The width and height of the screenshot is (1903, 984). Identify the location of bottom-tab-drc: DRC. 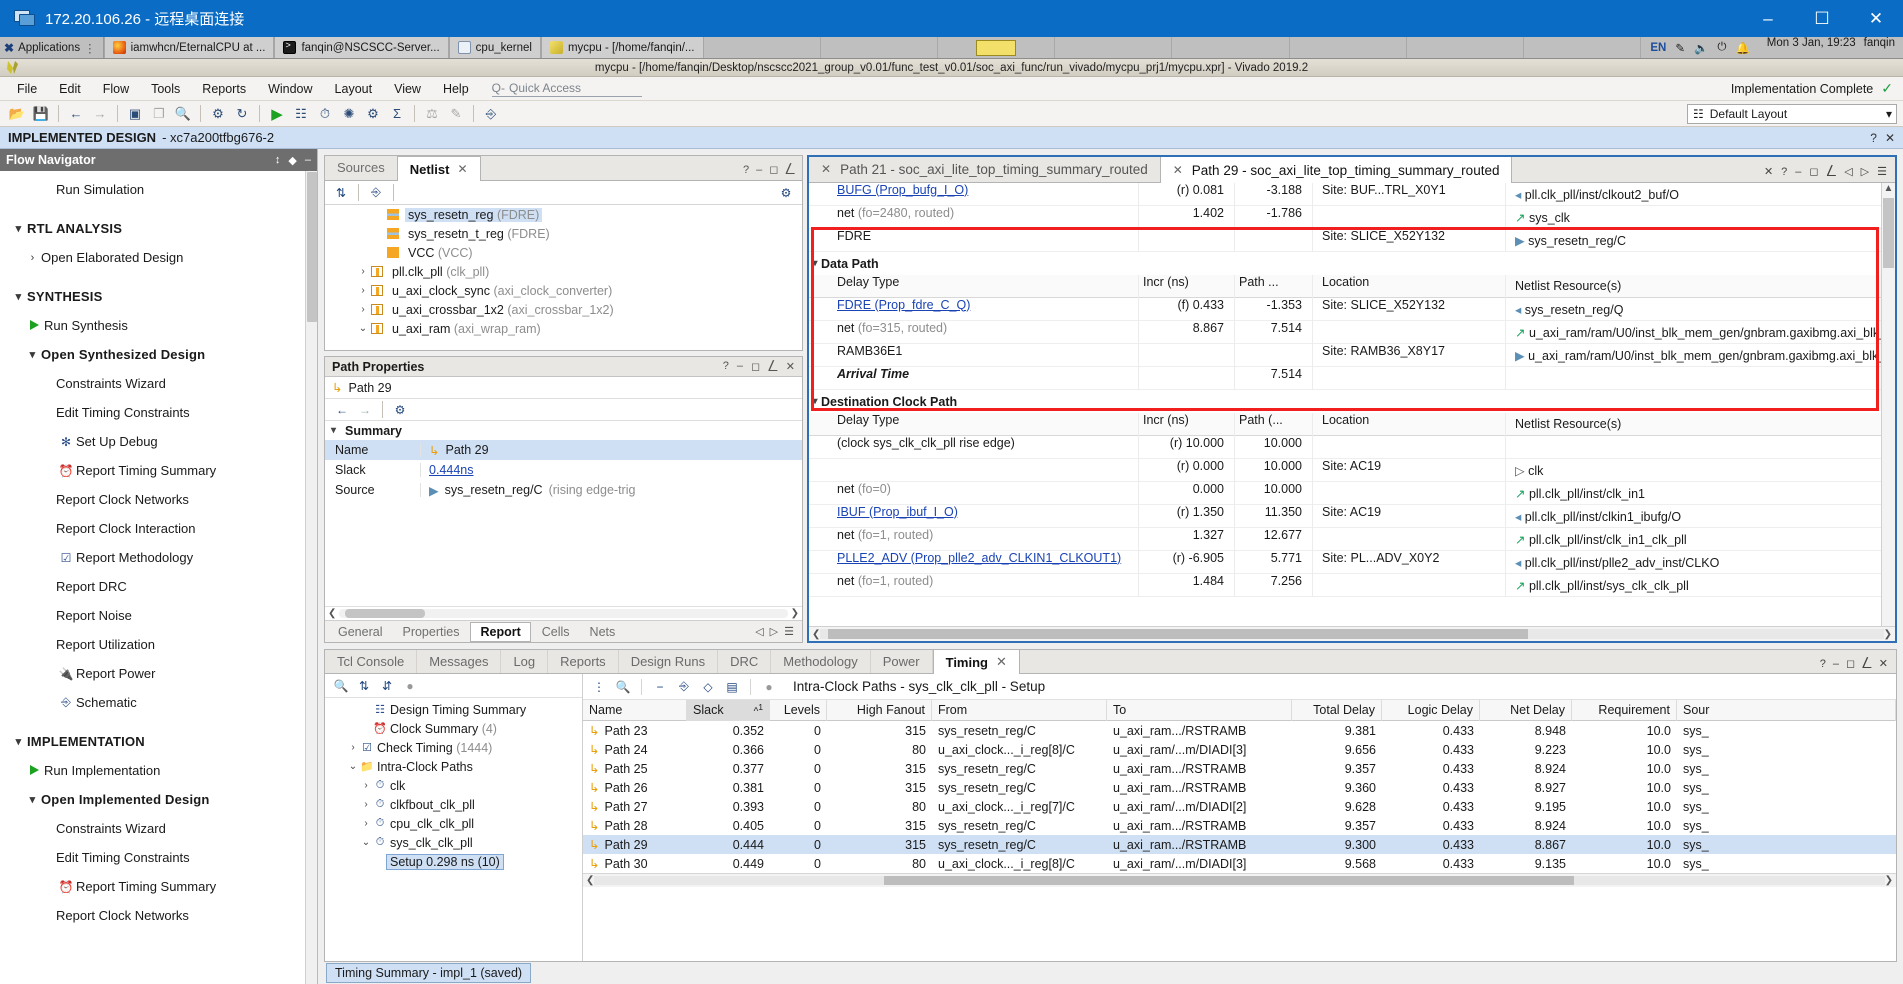
(745, 661).